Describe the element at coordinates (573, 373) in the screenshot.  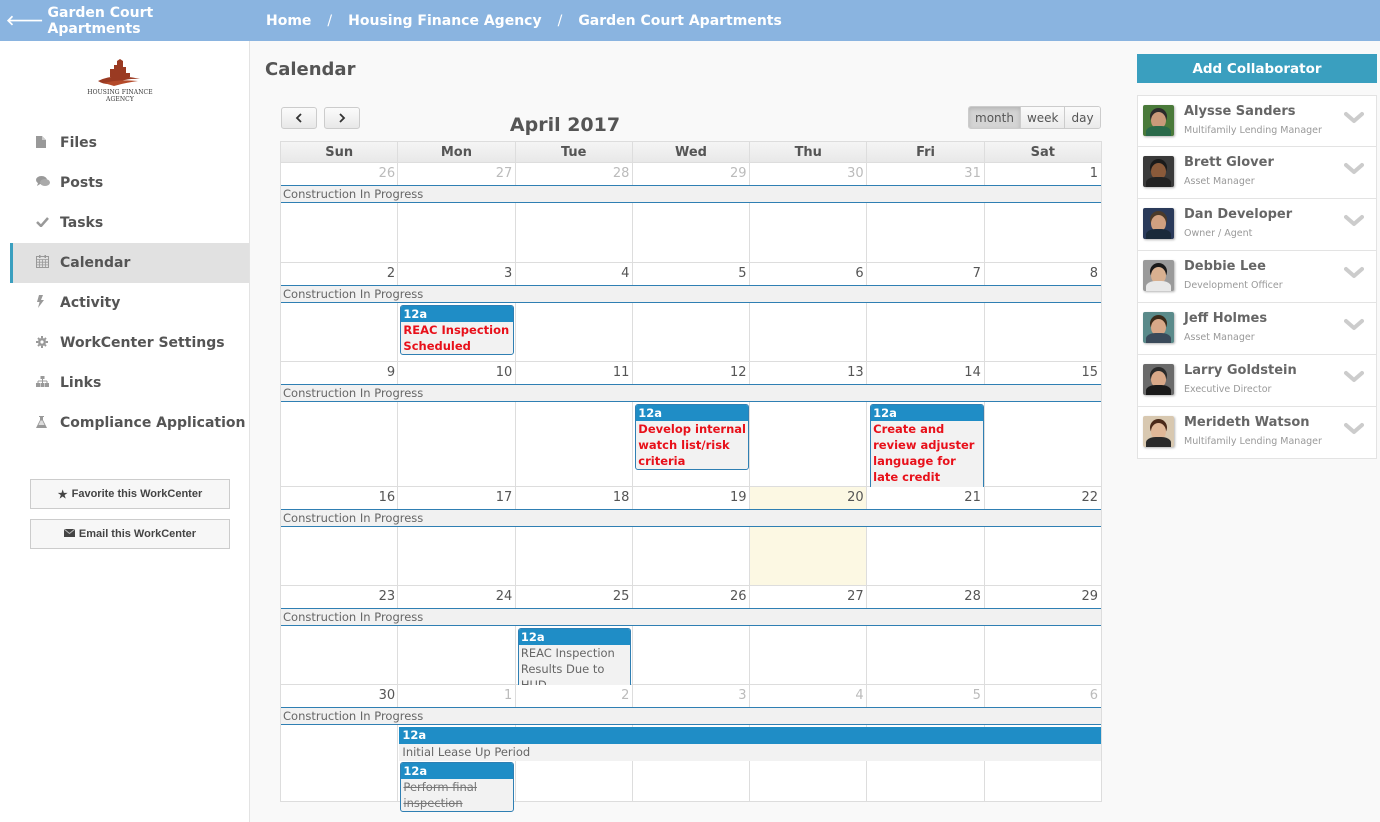
I see `day-number: 11` at that location.